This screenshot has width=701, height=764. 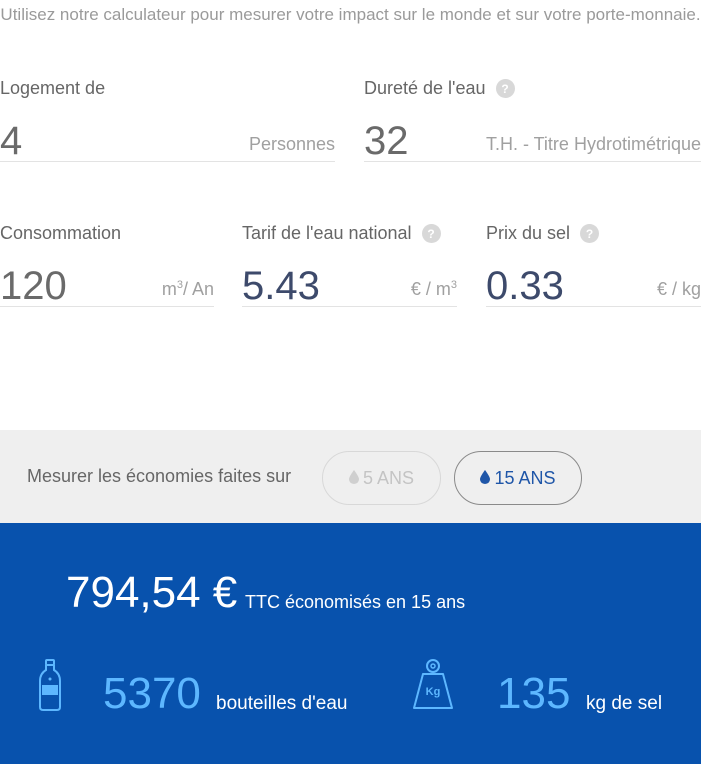 I want to click on bottles-label: bouteilles d'eau, so click(x=282, y=703).